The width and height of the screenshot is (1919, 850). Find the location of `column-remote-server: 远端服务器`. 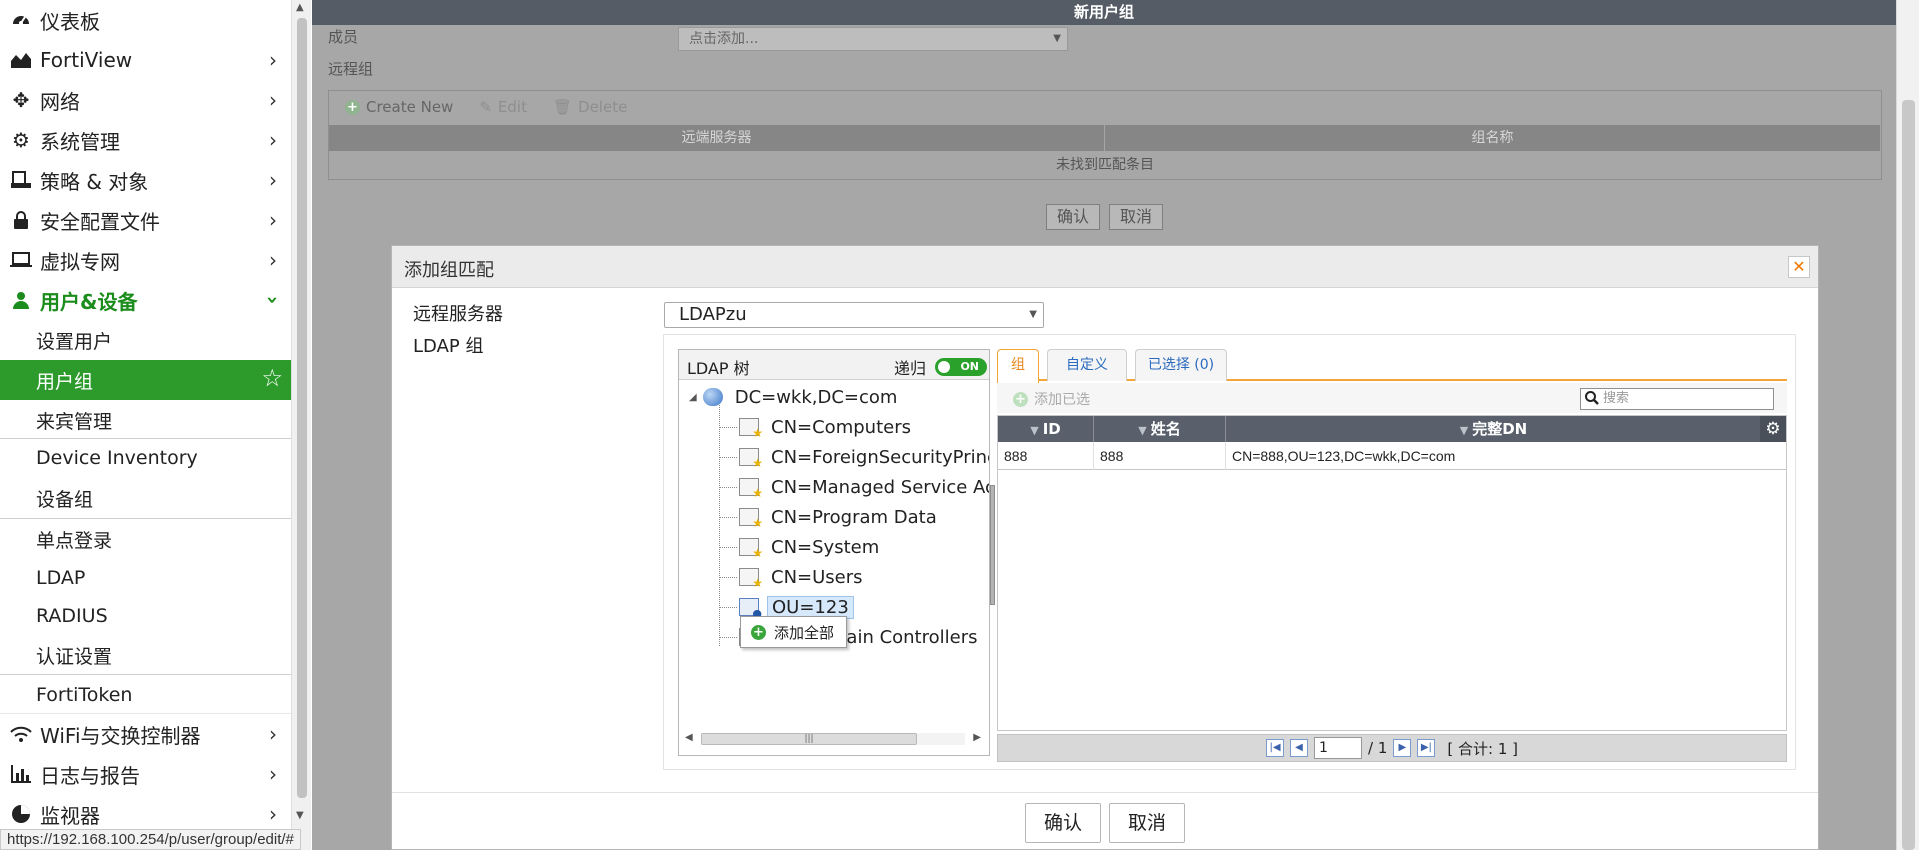

column-remote-server: 远端服务器 is located at coordinates (717, 138).